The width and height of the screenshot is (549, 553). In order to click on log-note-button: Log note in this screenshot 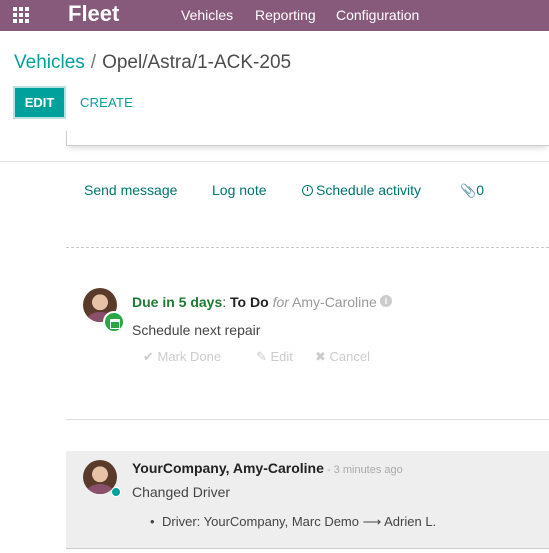, I will do `click(239, 190)`.